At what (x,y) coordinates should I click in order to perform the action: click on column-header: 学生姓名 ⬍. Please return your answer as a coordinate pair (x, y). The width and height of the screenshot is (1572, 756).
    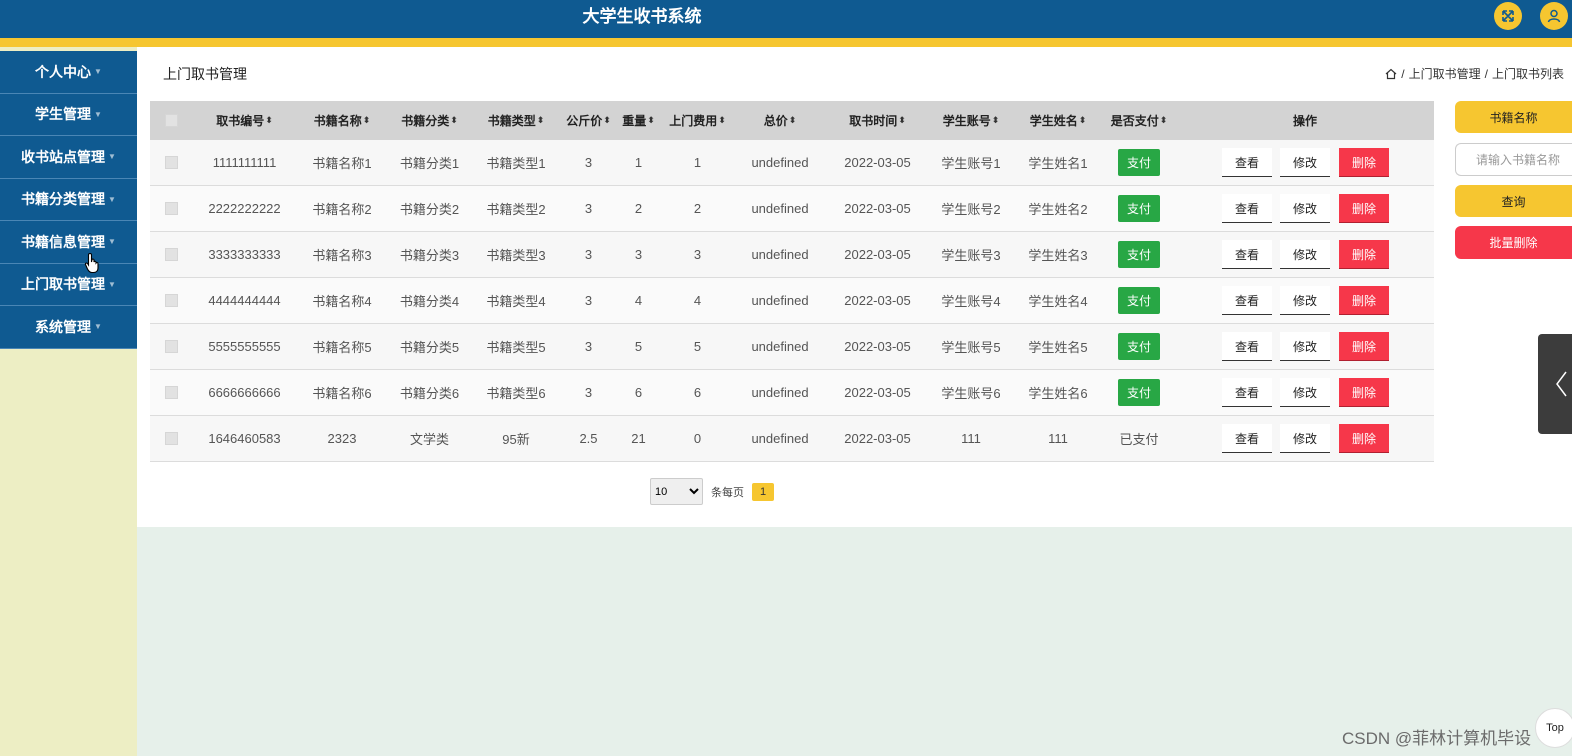
    Looking at the image, I should click on (1058, 120).